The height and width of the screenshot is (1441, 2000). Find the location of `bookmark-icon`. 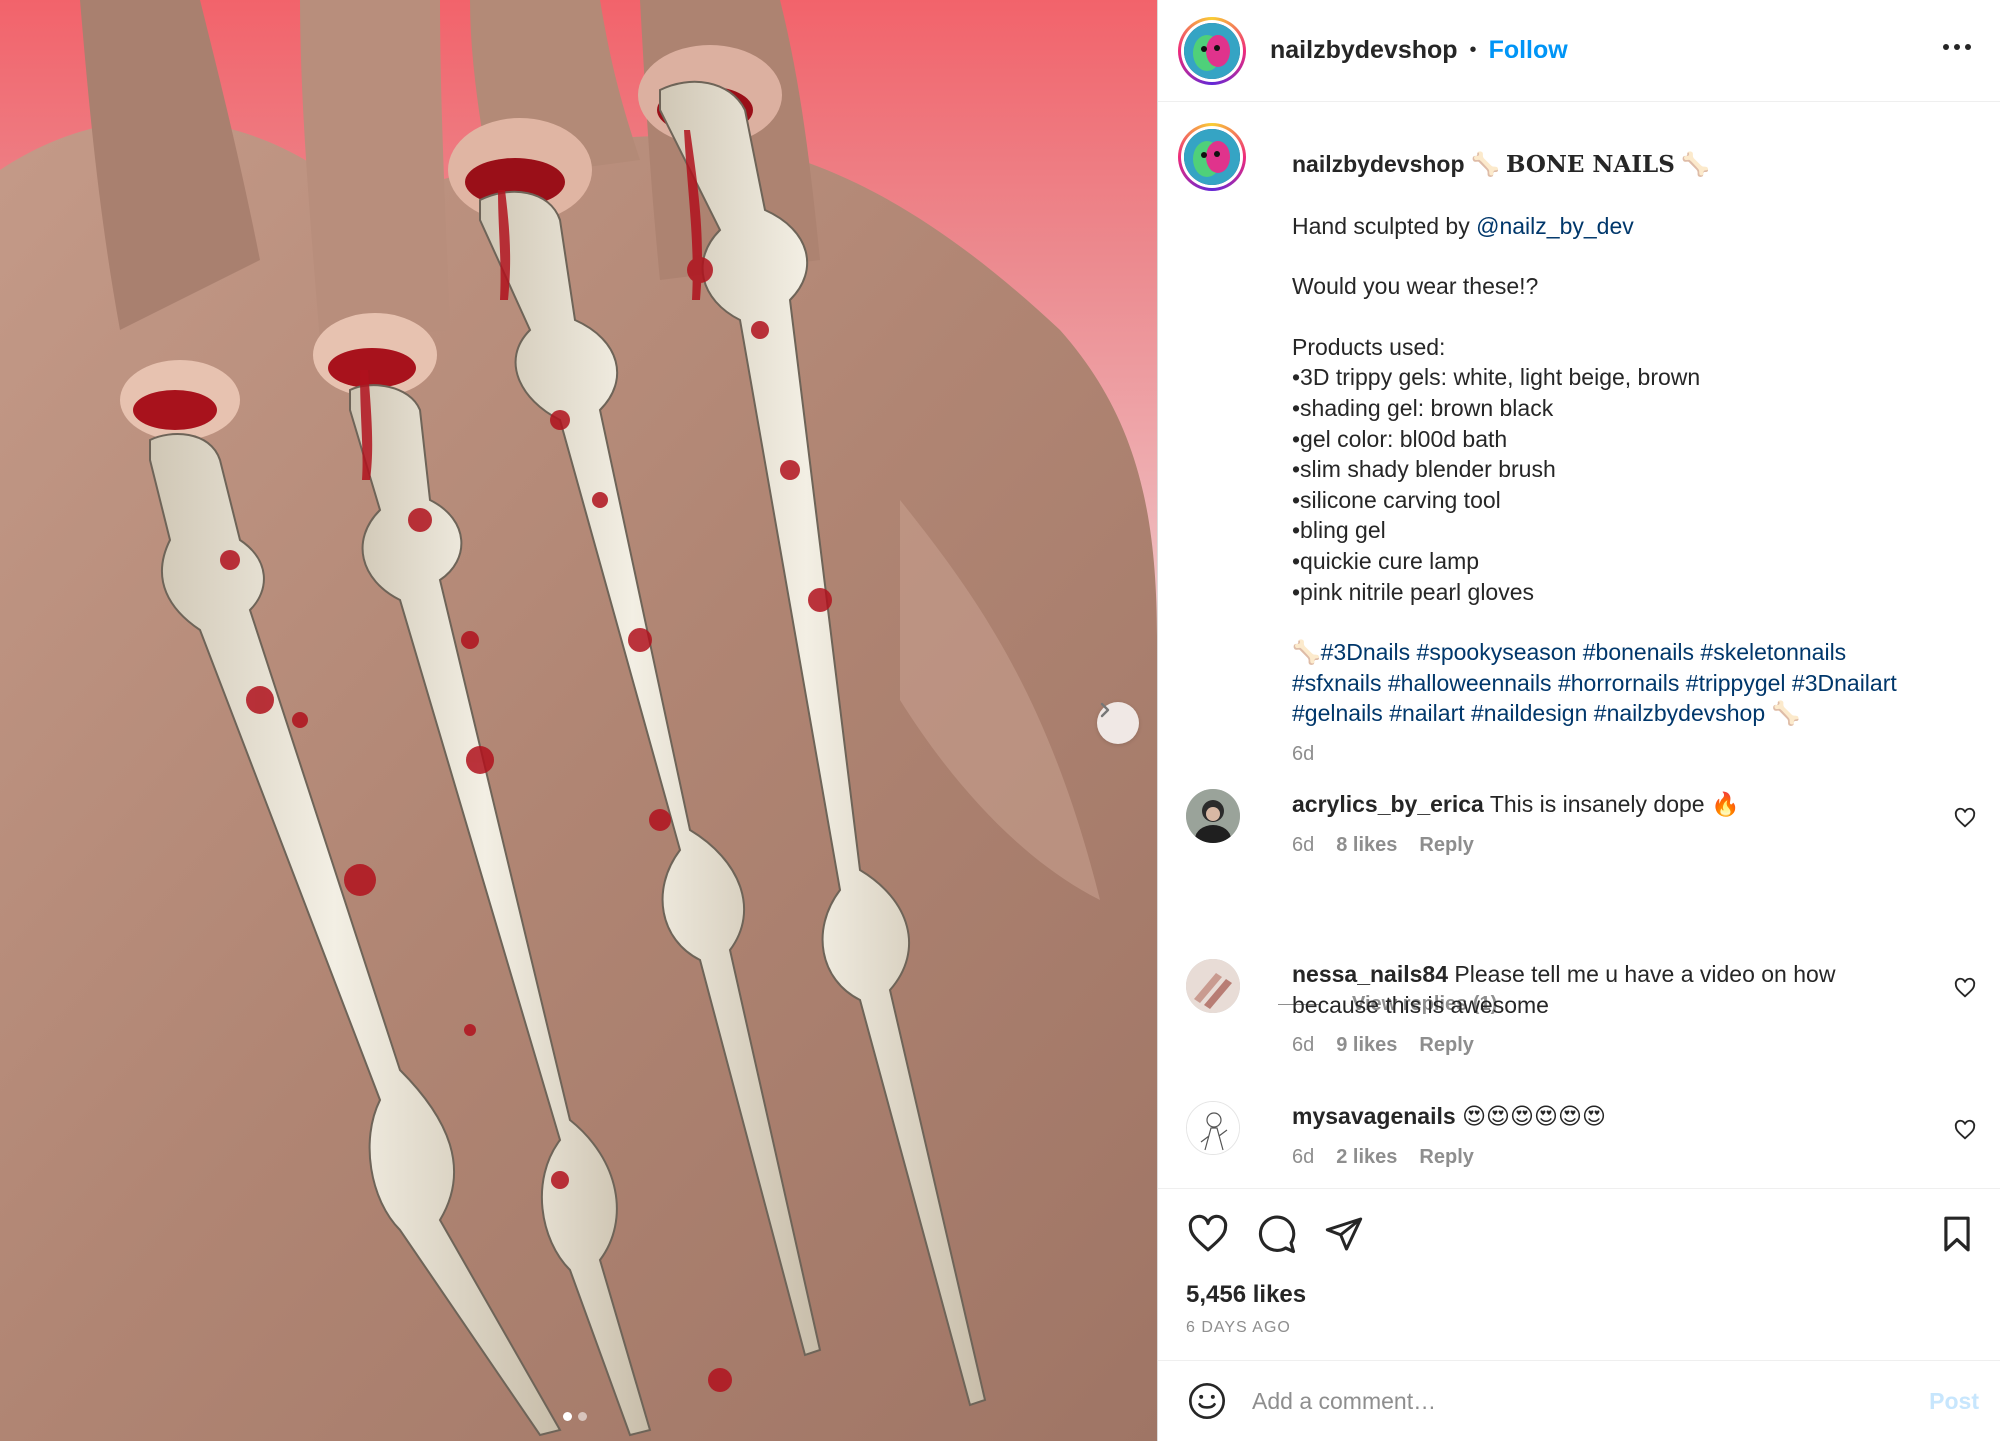

bookmark-icon is located at coordinates (1957, 1234).